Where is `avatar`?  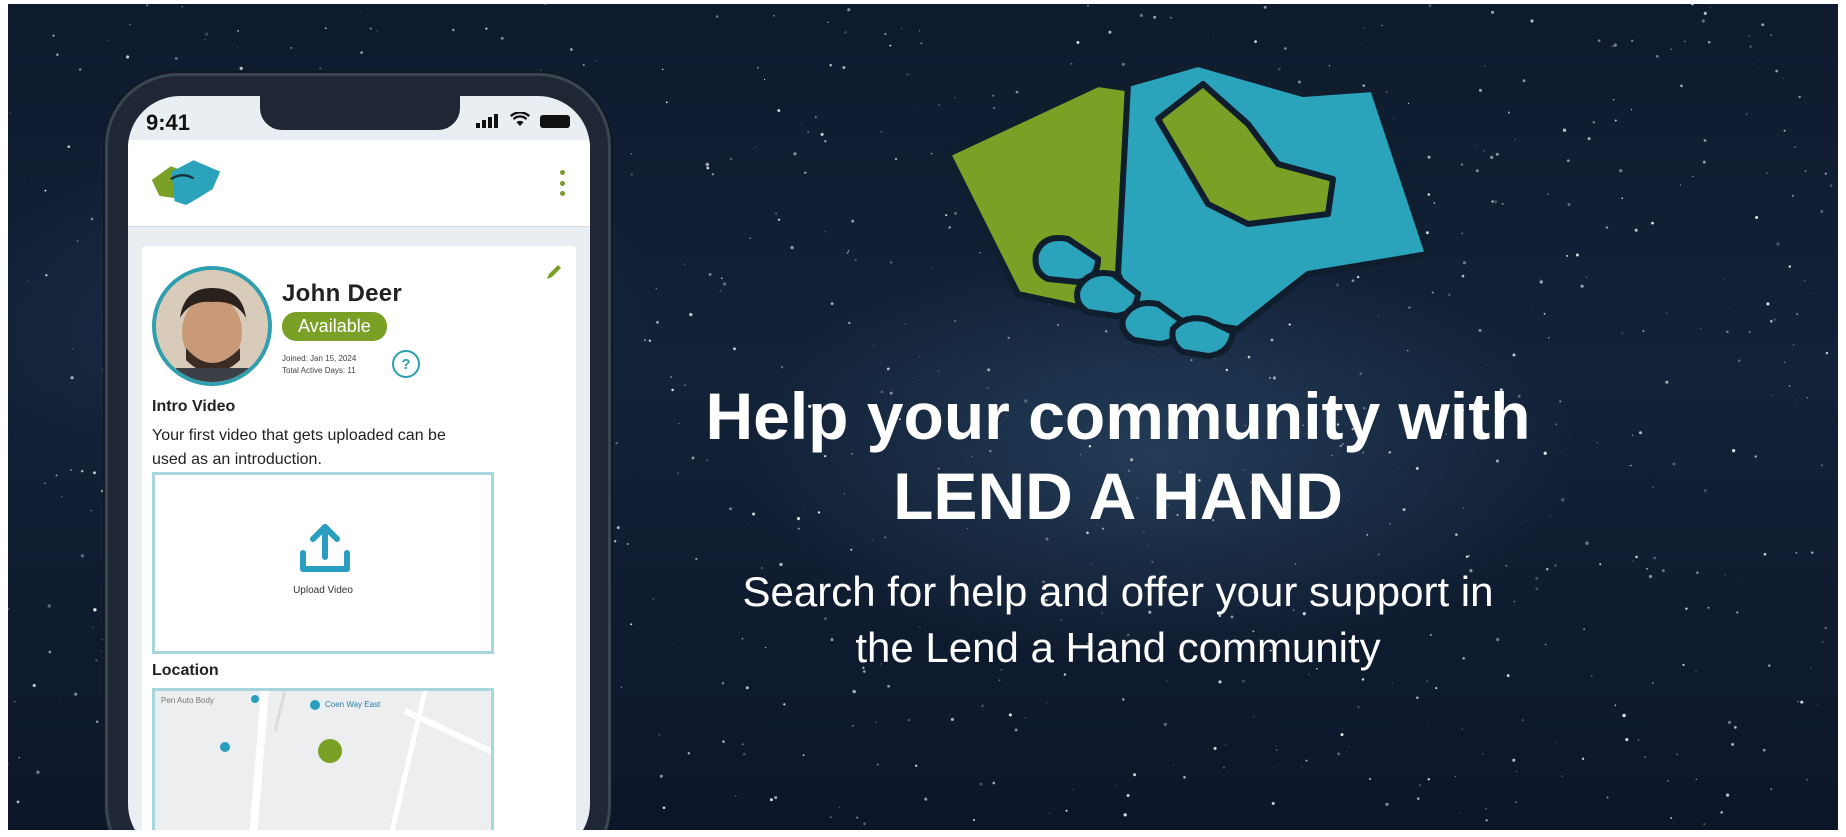
avatar is located at coordinates (212, 326).